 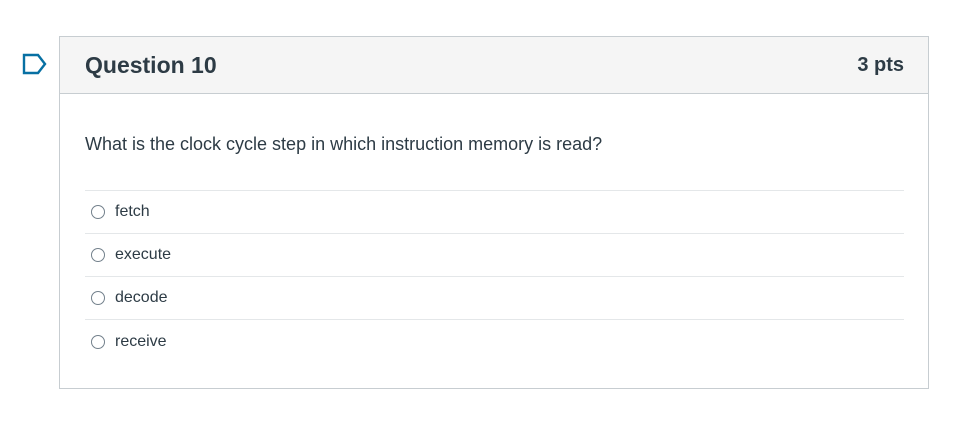 I want to click on answer-option-execute: execute, so click(x=494, y=255).